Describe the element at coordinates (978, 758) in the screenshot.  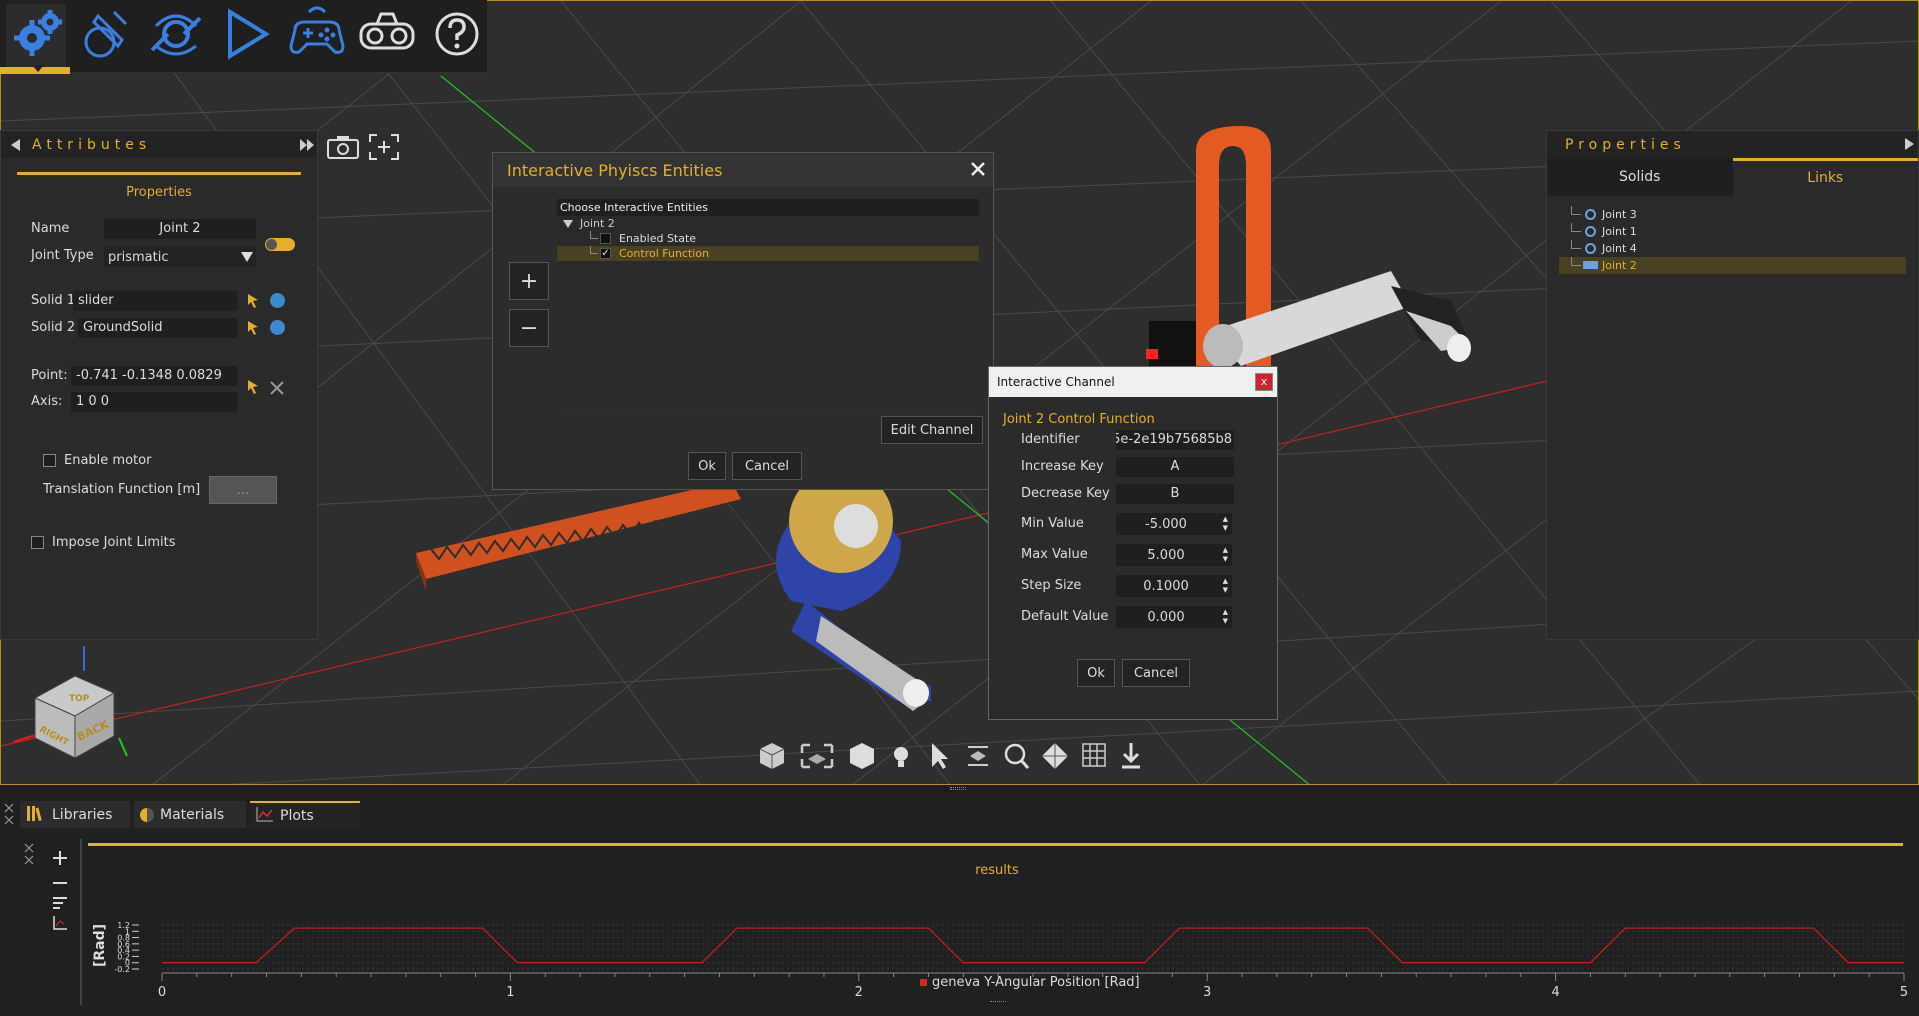
I see `explode-icon` at that location.